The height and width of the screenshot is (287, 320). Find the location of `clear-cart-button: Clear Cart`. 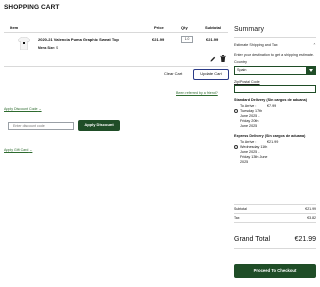

clear-cart-button: Clear Cart is located at coordinates (173, 74).